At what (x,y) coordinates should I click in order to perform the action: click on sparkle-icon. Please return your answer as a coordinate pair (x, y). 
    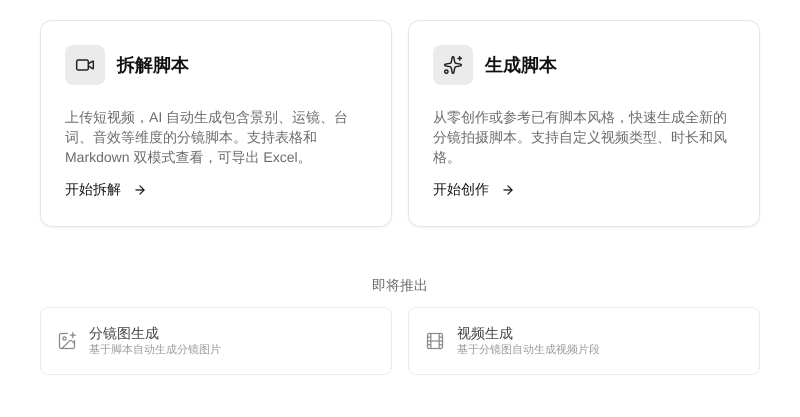
    Looking at the image, I should click on (453, 65).